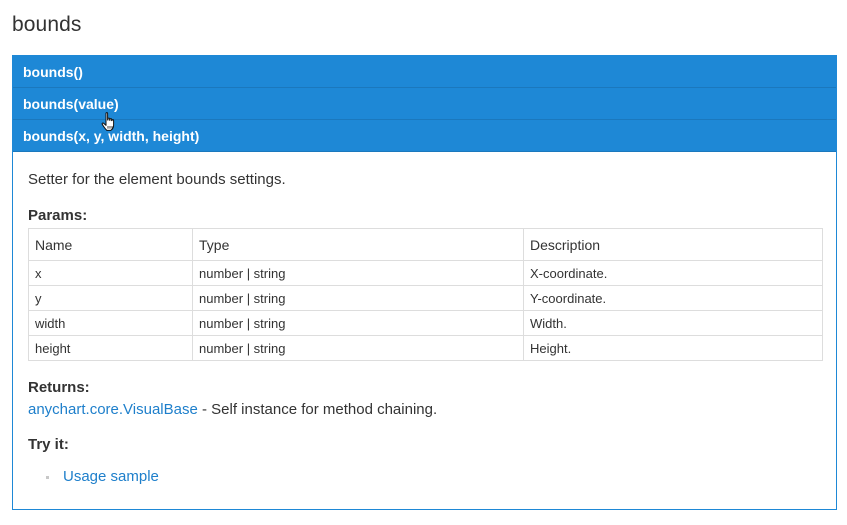 This screenshot has height=525, width=847. Describe the element at coordinates (47, 24) in the screenshot. I see `page-title: bounds` at that location.